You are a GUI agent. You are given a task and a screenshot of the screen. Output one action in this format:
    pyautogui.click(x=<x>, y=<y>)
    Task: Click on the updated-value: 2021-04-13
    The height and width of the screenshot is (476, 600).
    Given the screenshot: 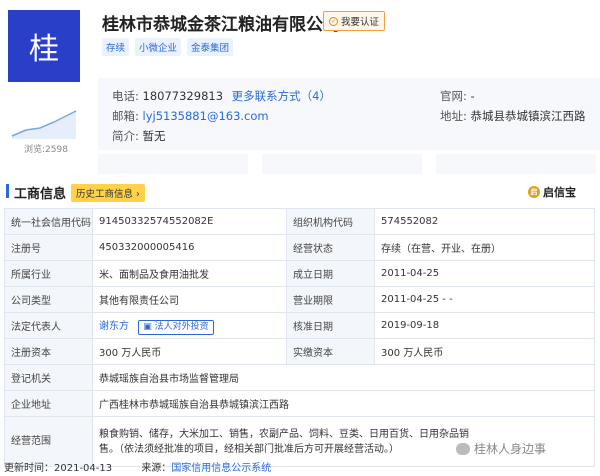 What is the action you would take?
    pyautogui.click(x=83, y=468)
    